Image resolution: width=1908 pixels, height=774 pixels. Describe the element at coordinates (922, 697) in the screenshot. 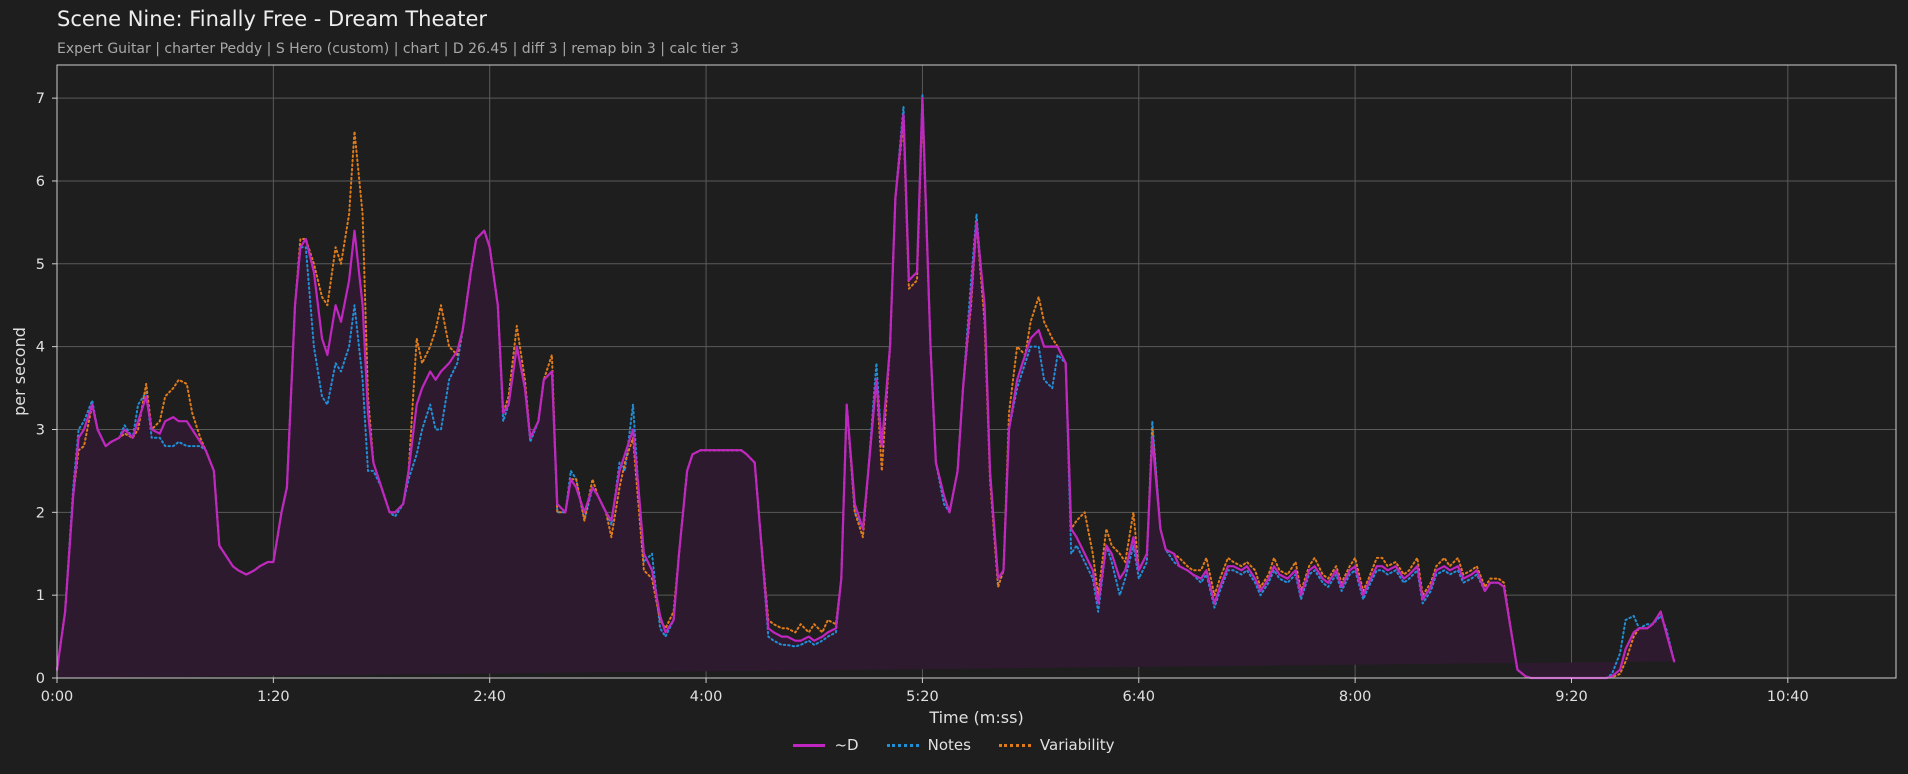

I see `x-tick-label: 5:20` at that location.